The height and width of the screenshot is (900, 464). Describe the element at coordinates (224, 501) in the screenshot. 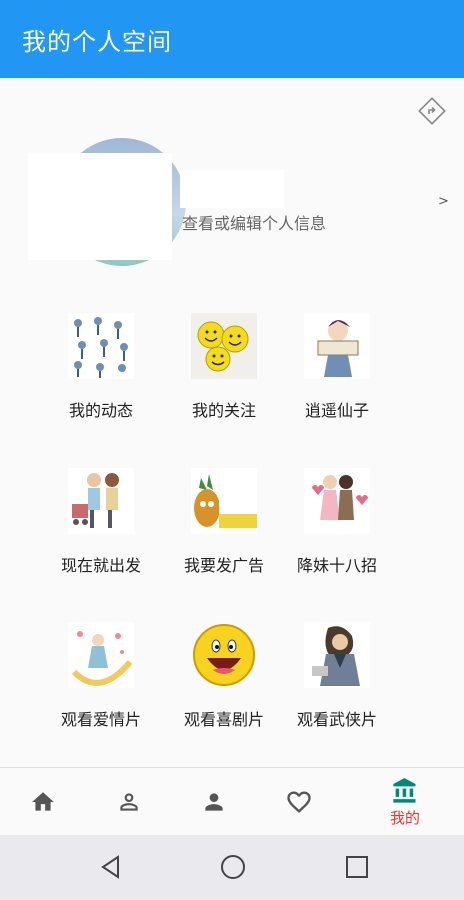

I see `pineapple-sign-icon` at that location.